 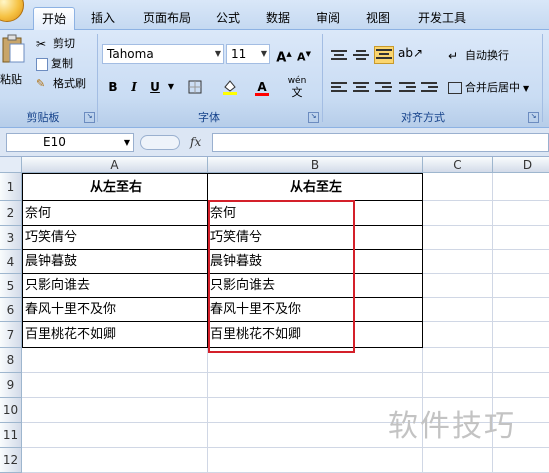 What do you see at coordinates (70, 142) in the screenshot?
I see `name-box: E10 ▼` at bounding box center [70, 142].